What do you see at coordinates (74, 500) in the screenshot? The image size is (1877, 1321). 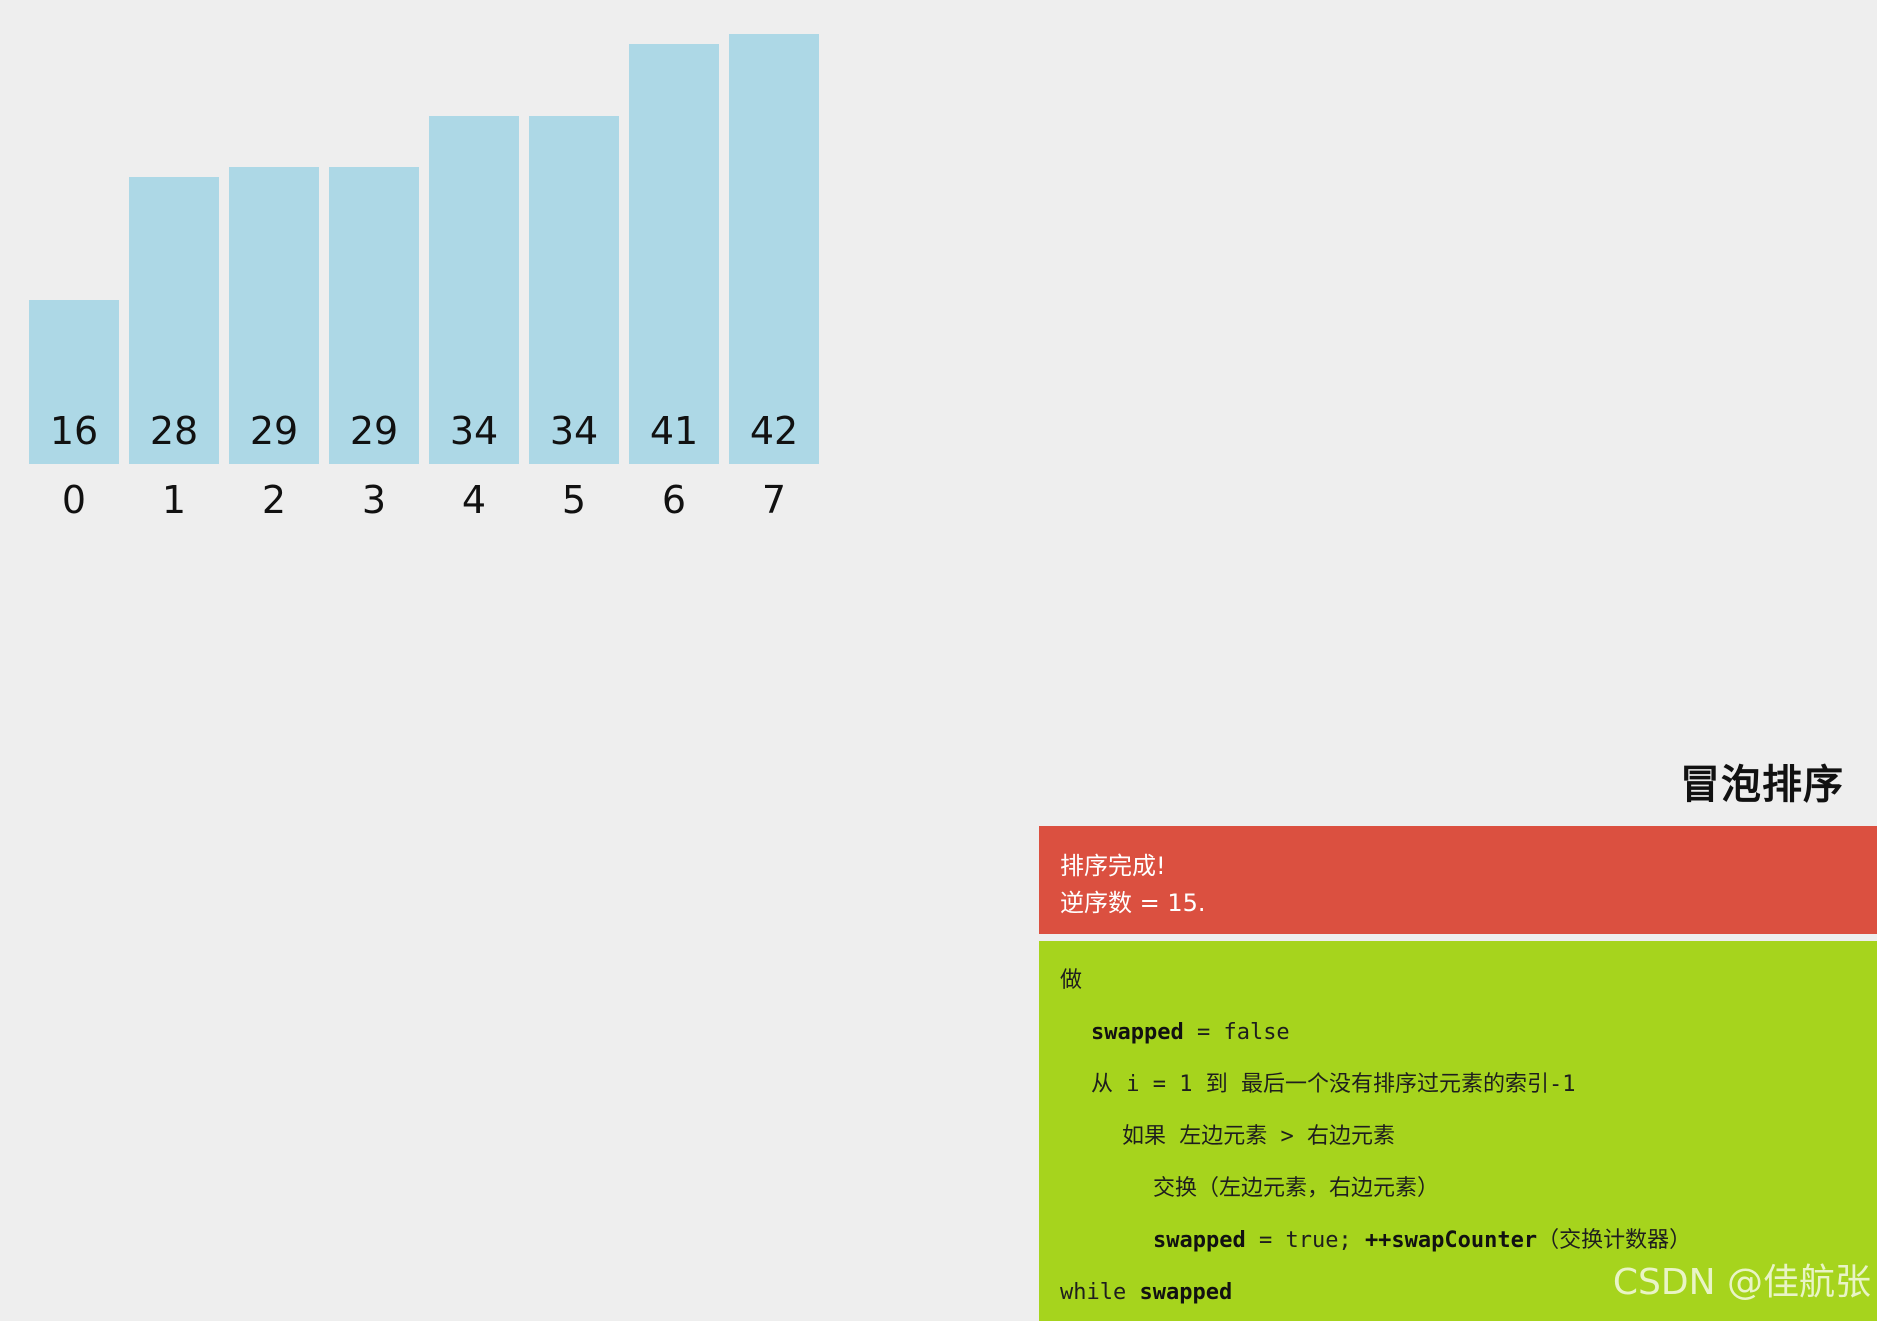 I see `bar-index-label-0: 0` at bounding box center [74, 500].